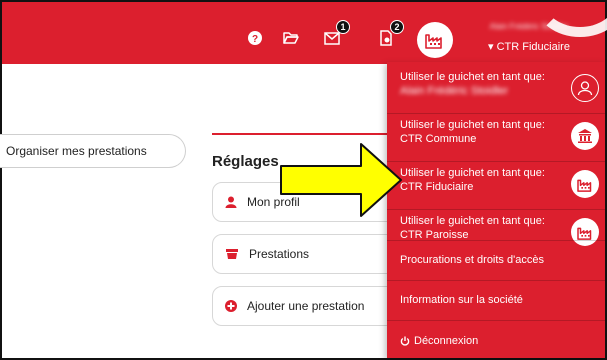  What do you see at coordinates (405, 341) in the screenshot?
I see `power-icon` at bounding box center [405, 341].